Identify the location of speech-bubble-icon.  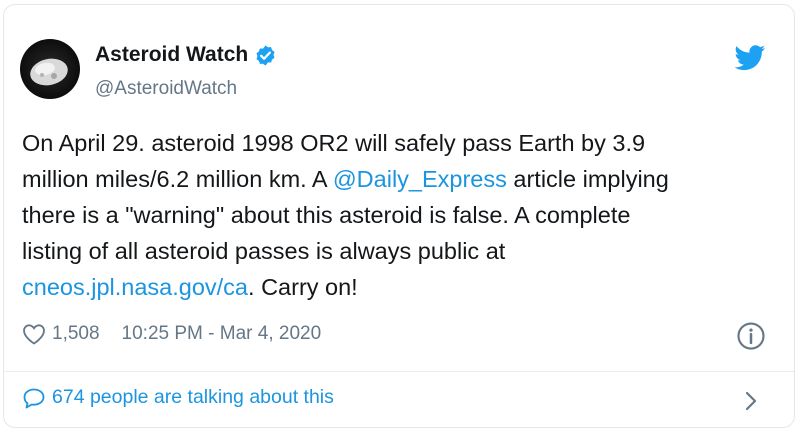
(34, 398).